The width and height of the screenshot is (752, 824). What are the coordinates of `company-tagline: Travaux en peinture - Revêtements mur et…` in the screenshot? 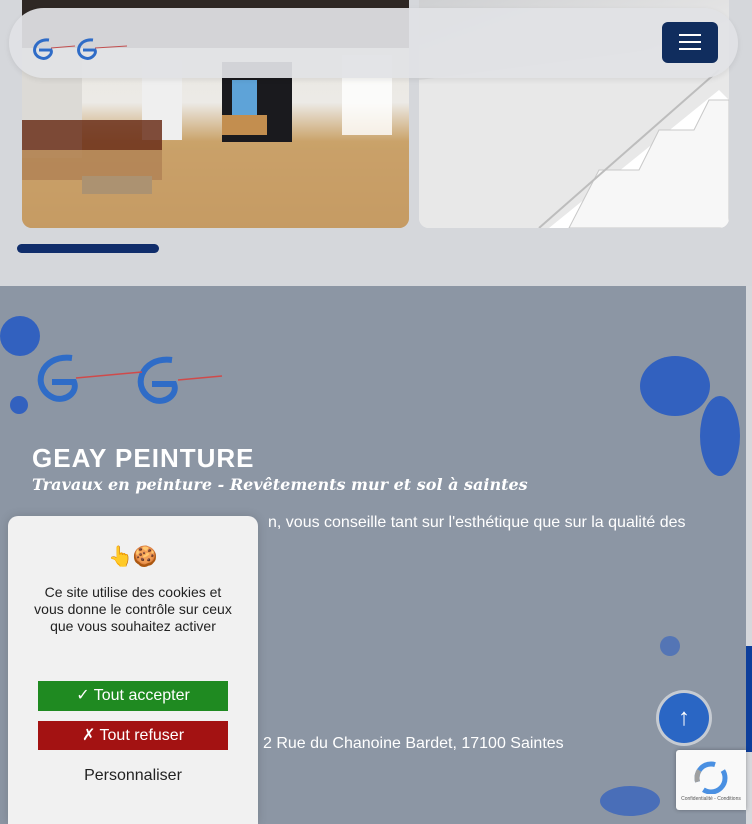 It's located at (280, 484).